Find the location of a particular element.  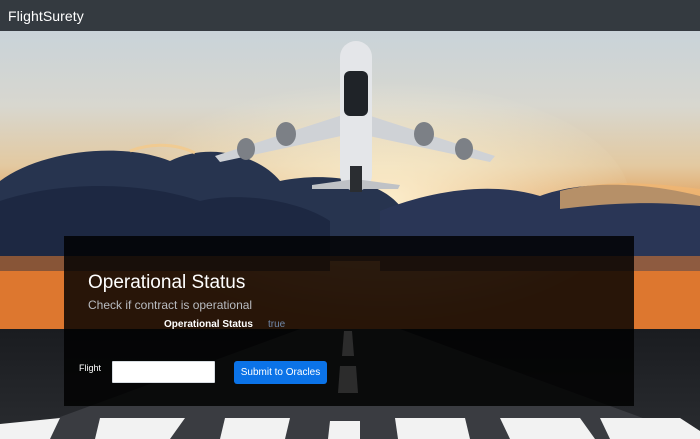

status-title: Operational Status is located at coordinates (167, 282).